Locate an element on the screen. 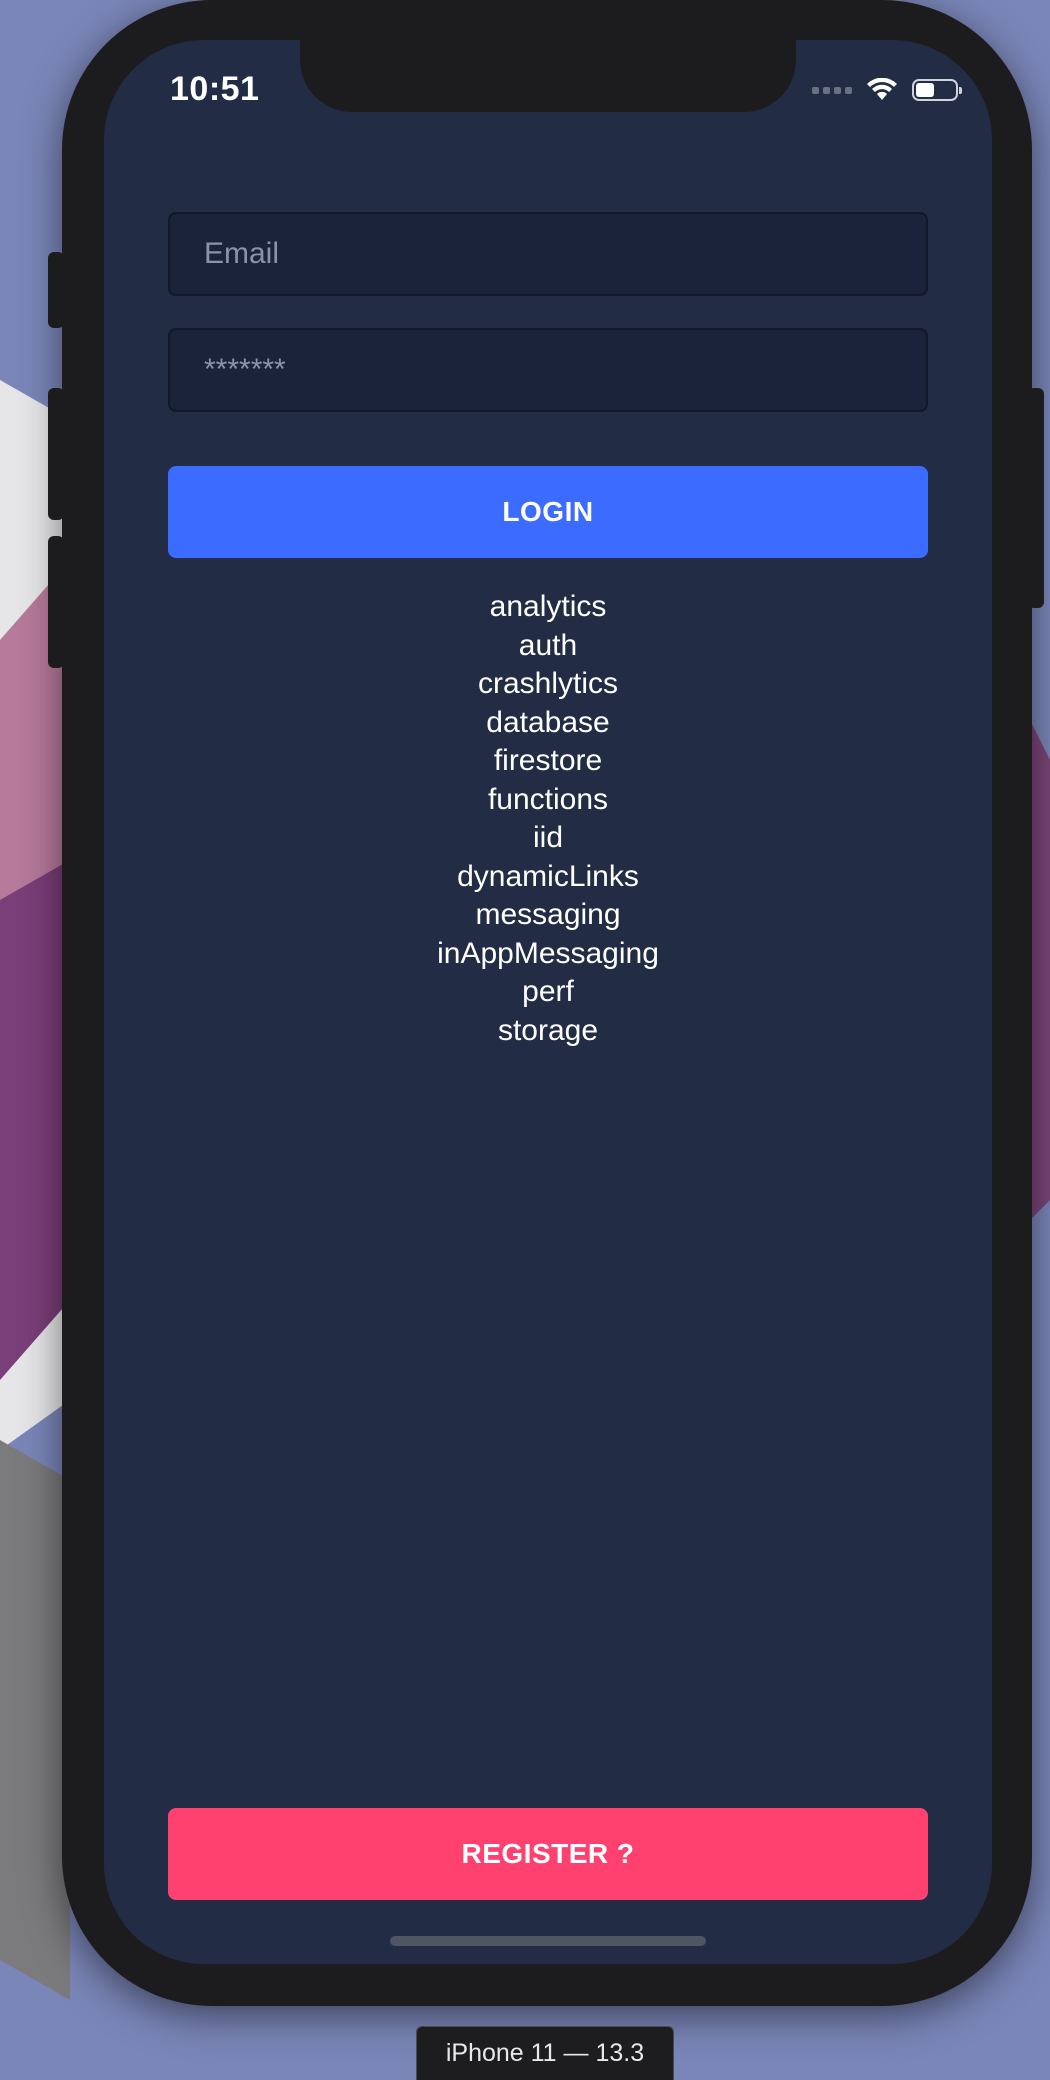  module-item: messaging is located at coordinates (548, 914).